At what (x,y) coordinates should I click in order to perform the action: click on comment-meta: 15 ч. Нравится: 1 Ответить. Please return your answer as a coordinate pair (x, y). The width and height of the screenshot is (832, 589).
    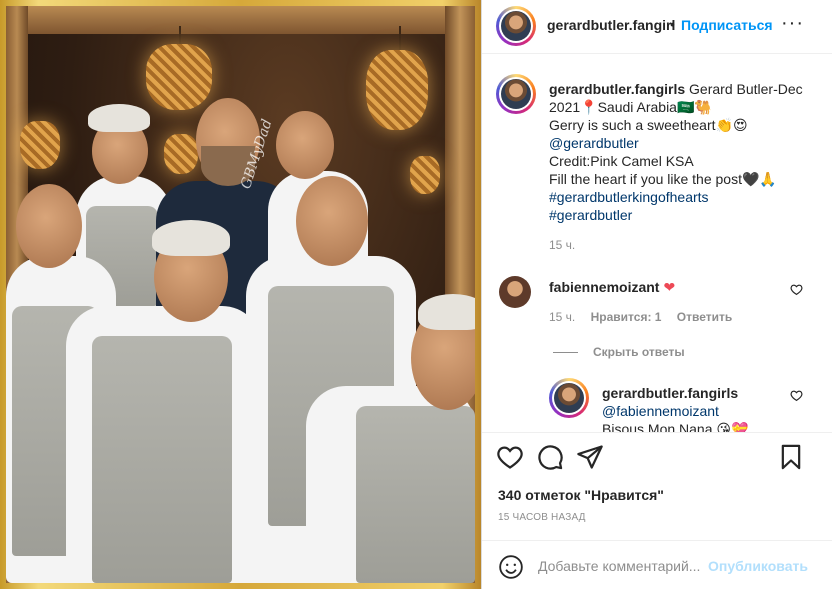
    Looking at the image, I should click on (646, 317).